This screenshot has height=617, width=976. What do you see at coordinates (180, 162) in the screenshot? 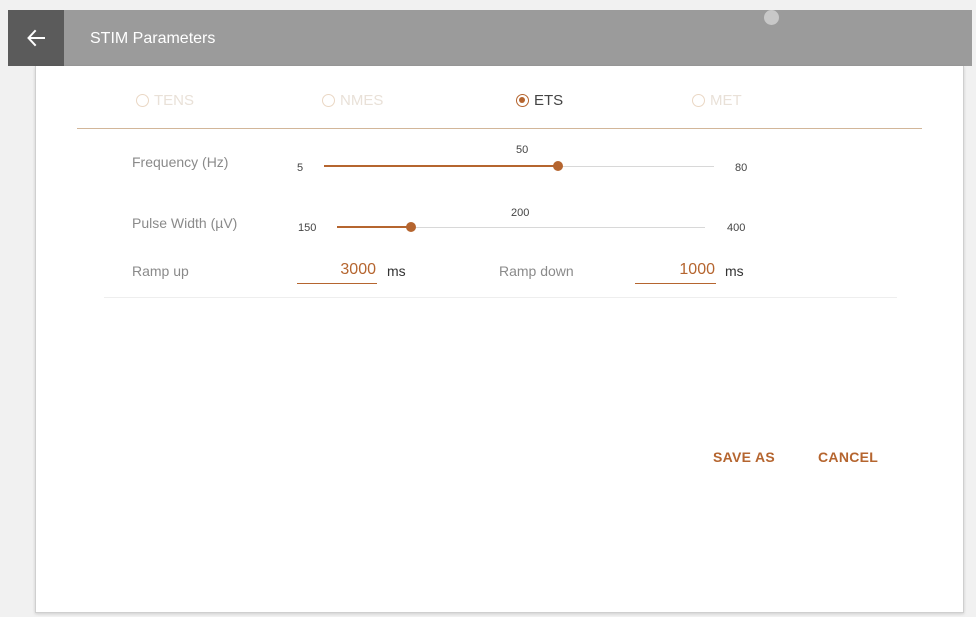
I see `frequency-label: Frequency (Hz)` at bounding box center [180, 162].